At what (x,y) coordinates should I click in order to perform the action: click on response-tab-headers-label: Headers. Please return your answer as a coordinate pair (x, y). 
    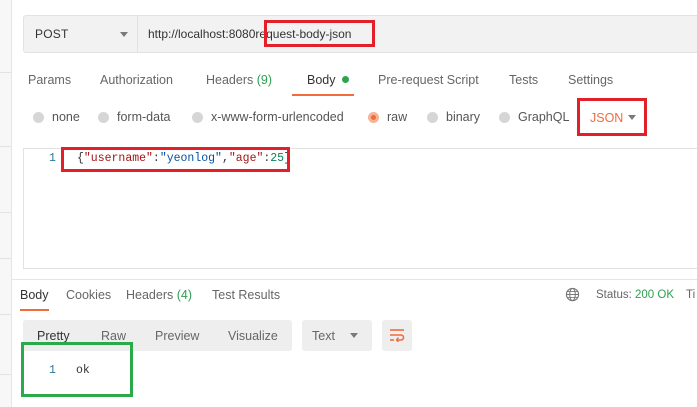
    Looking at the image, I should click on (150, 295).